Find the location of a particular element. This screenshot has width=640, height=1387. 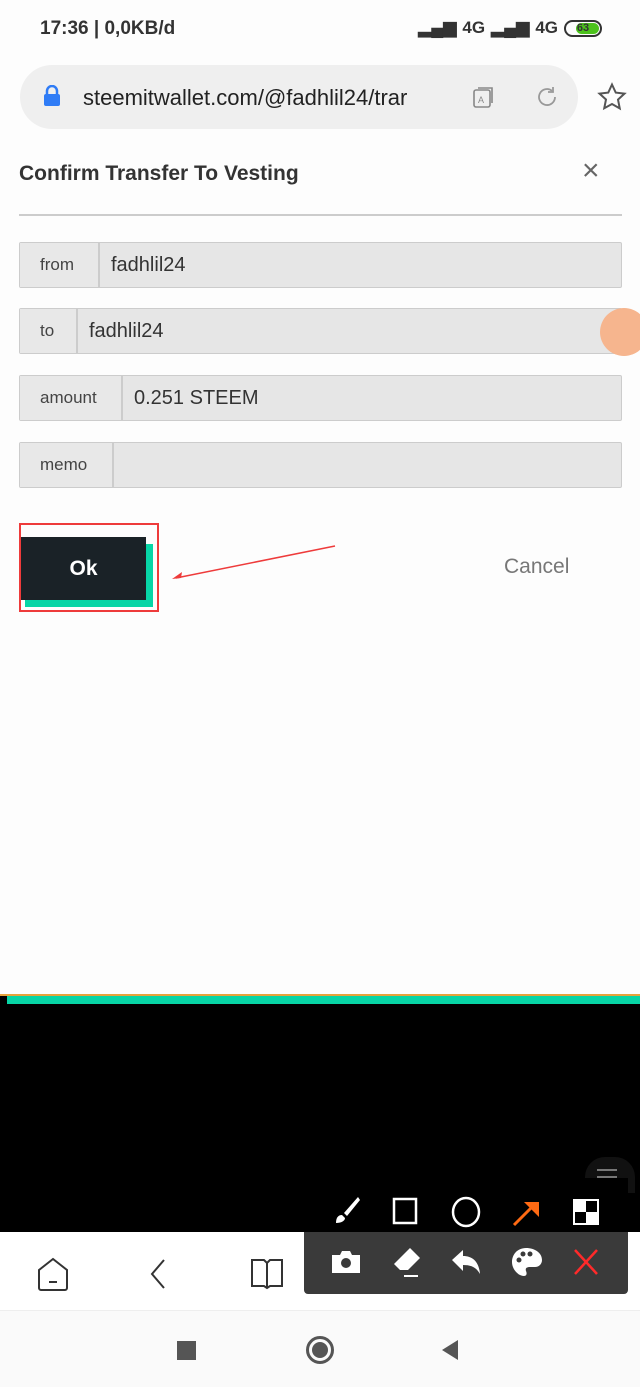

to-field: to fadhlil24 is located at coordinates (320, 331).